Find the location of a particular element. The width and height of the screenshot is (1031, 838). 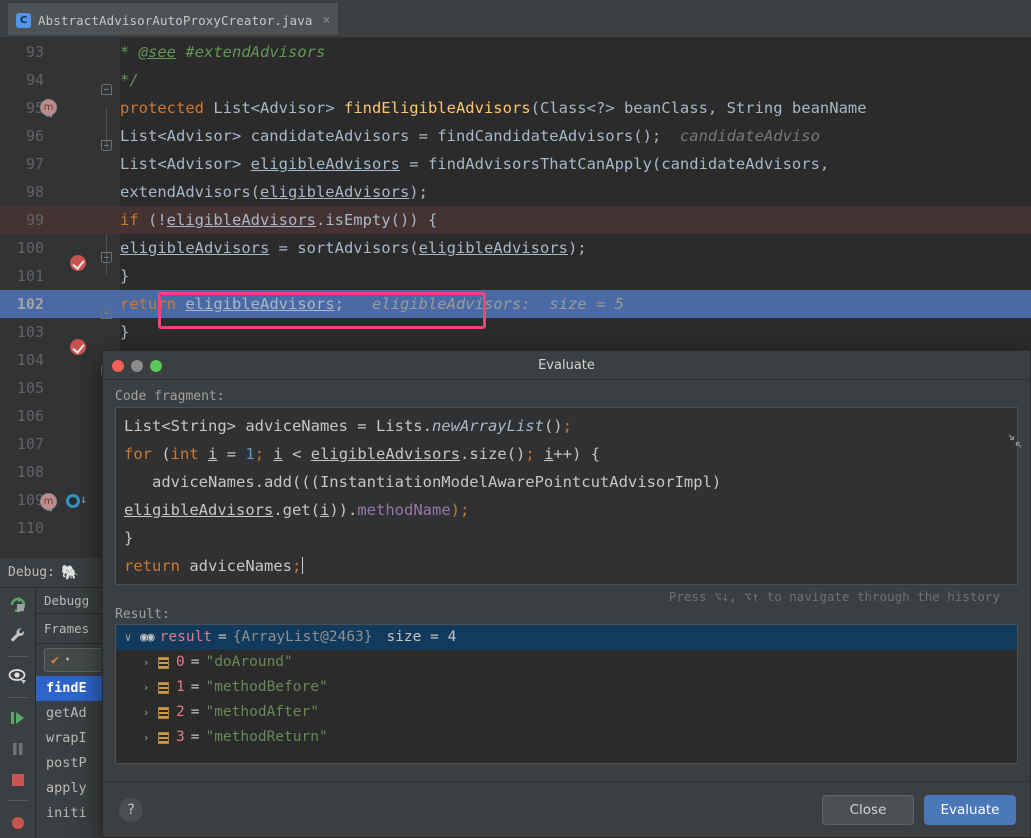

code-line-94: 94 */ is located at coordinates (515, 80).